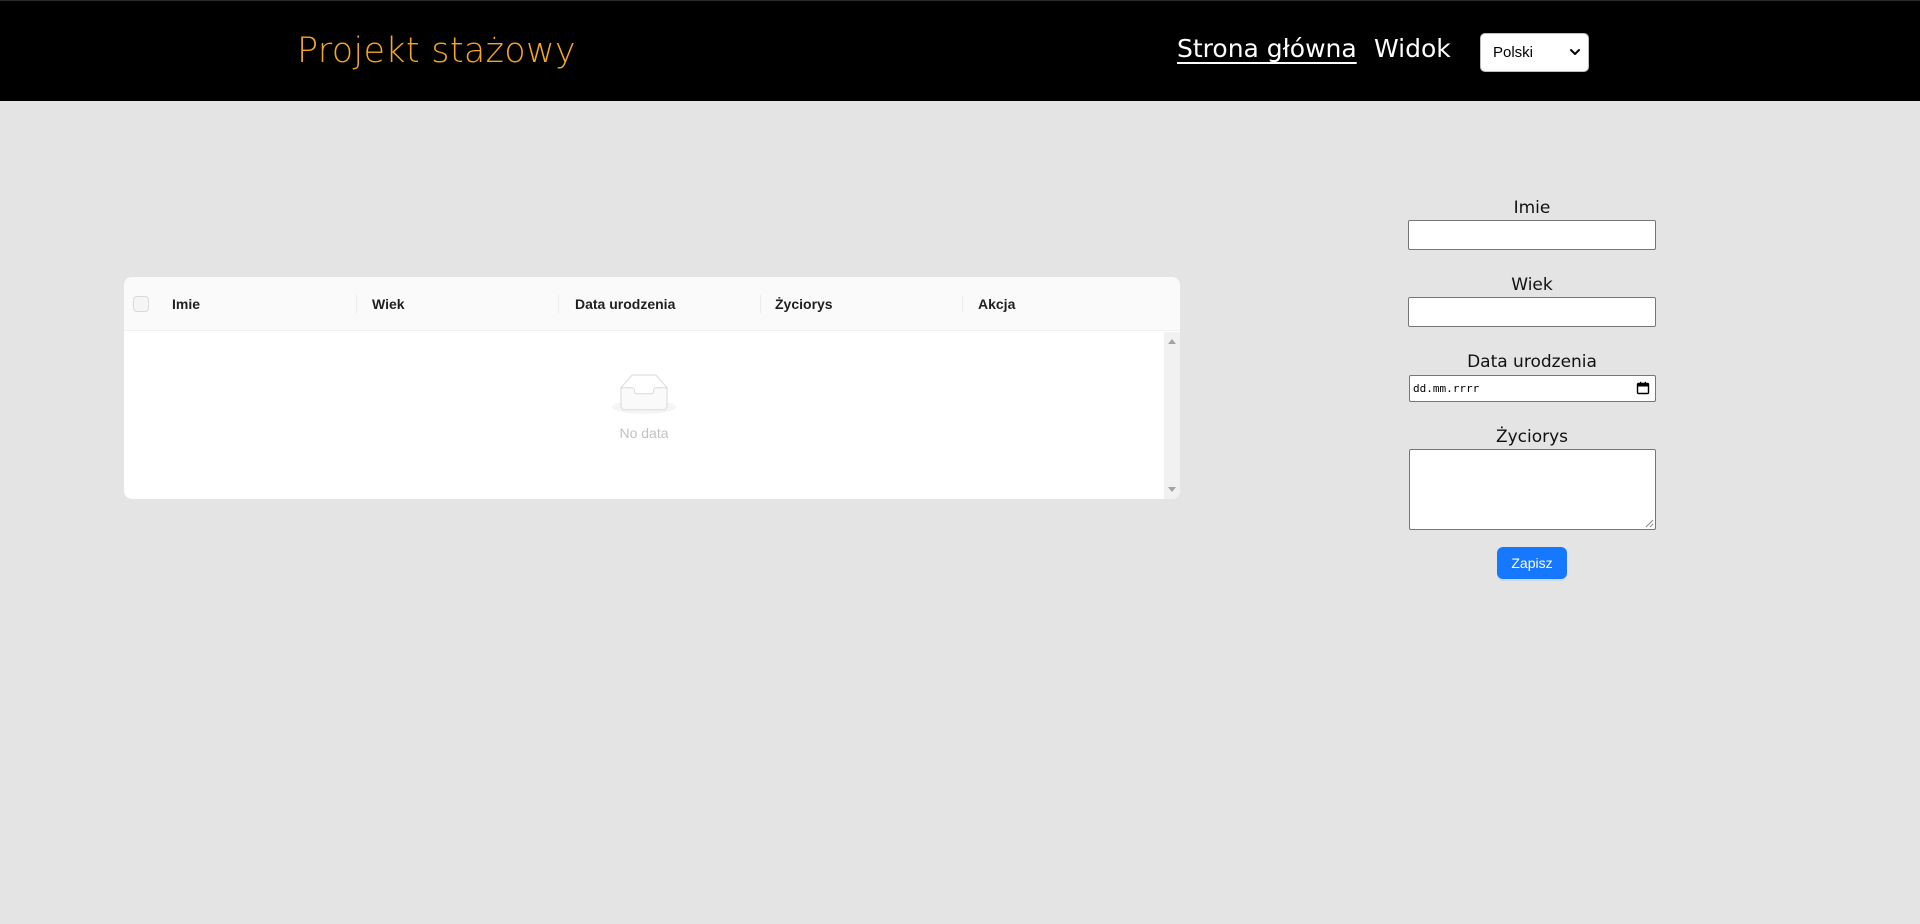 The image size is (1920, 924). I want to click on table-scrollbar, so click(1172, 415).